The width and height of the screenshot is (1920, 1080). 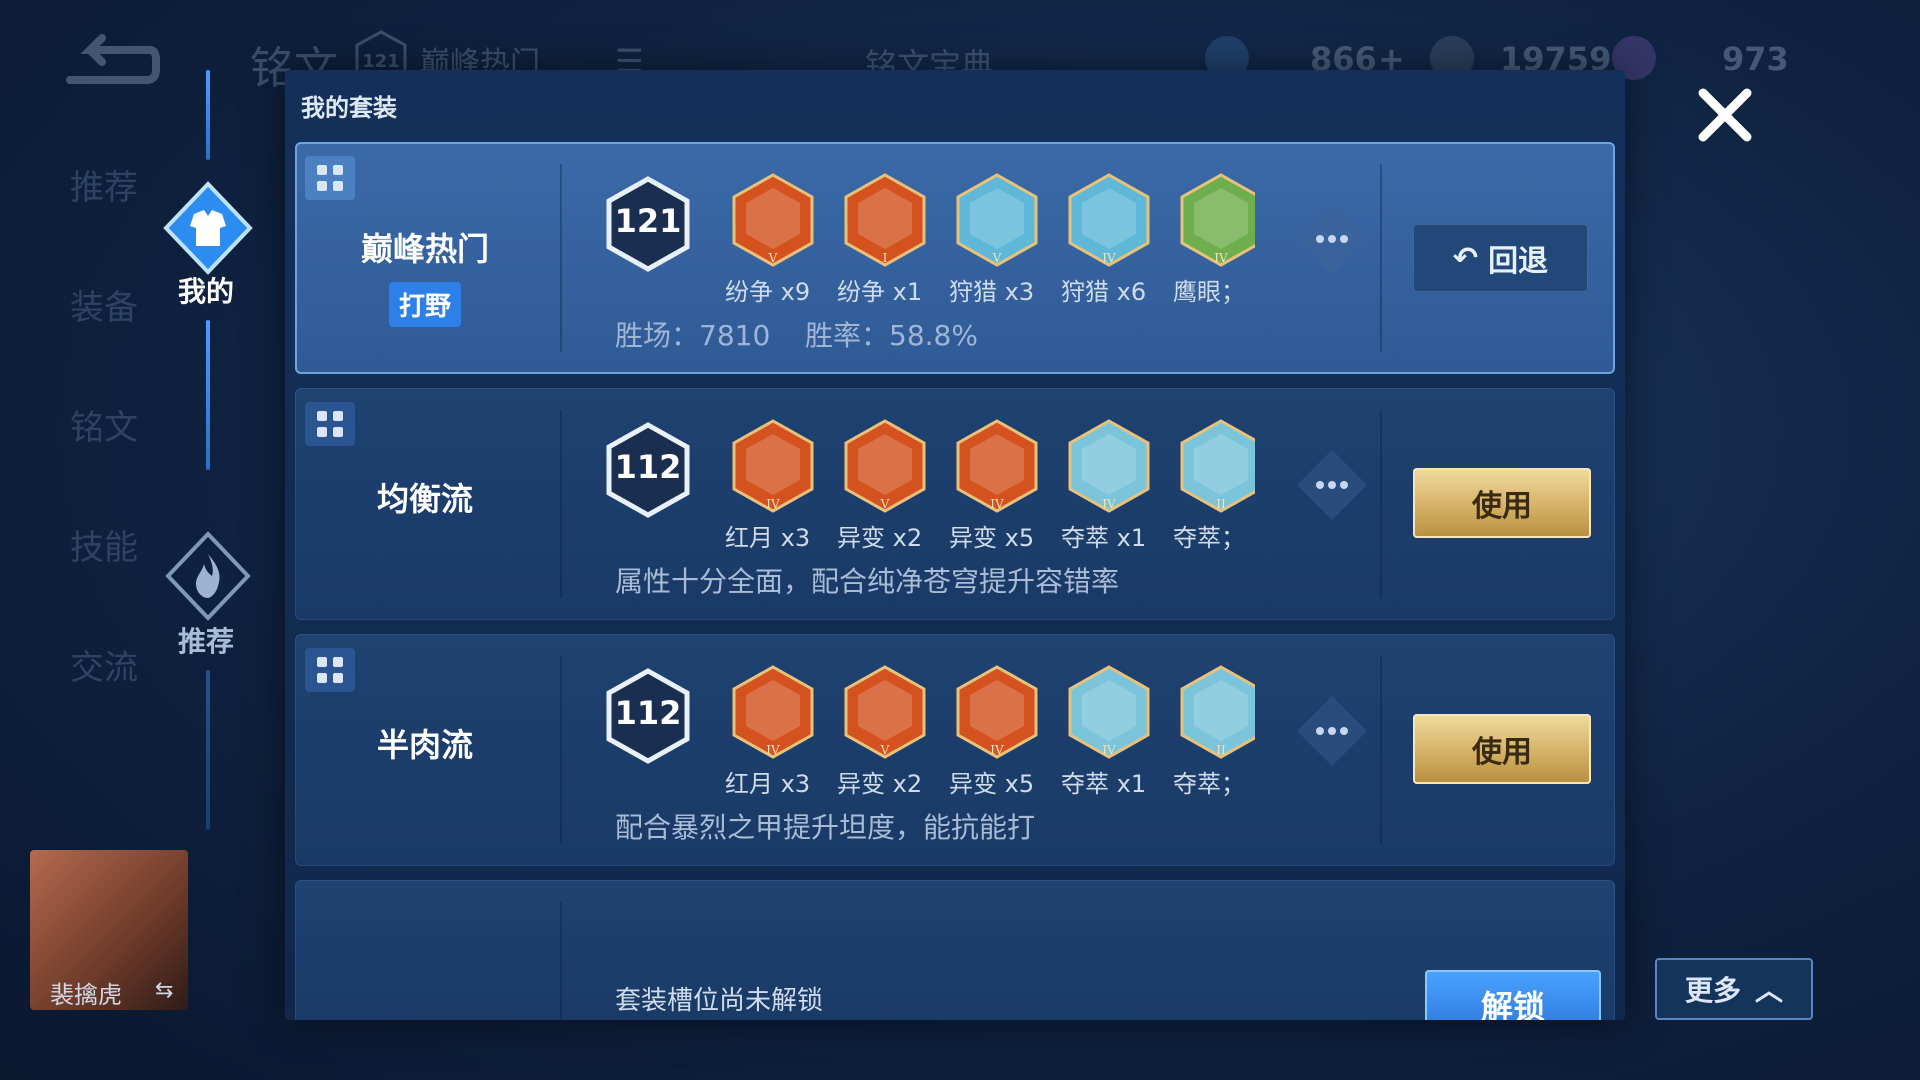 I want to click on rail-line-bottom, so click(x=208, y=750).